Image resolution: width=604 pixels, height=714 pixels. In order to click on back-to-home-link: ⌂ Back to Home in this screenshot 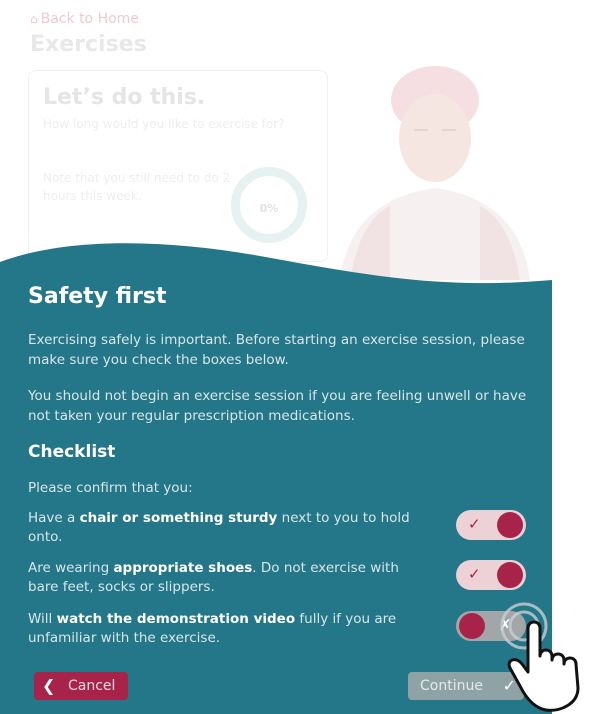, I will do `click(84, 19)`.